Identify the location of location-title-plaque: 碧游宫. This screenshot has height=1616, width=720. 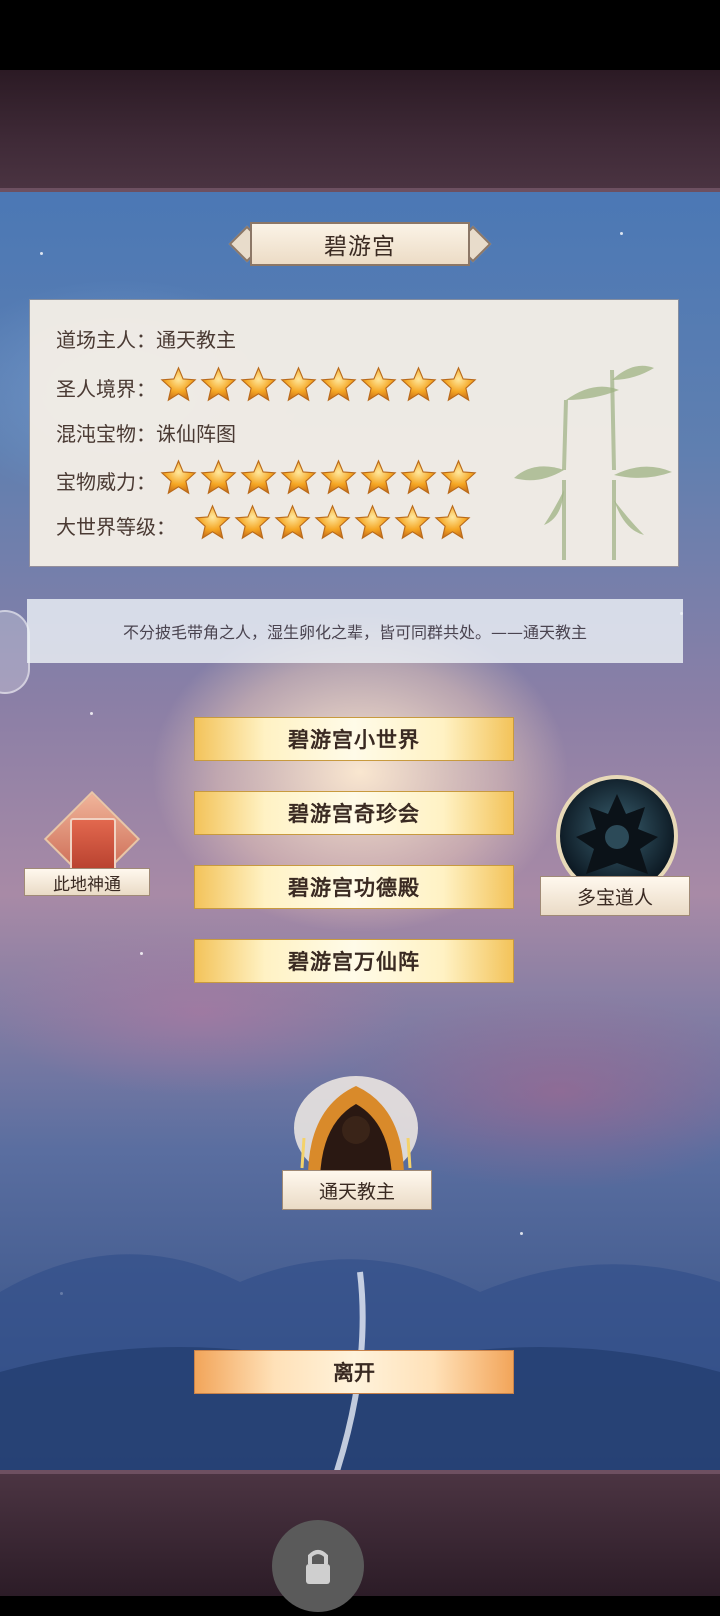
(360, 244).